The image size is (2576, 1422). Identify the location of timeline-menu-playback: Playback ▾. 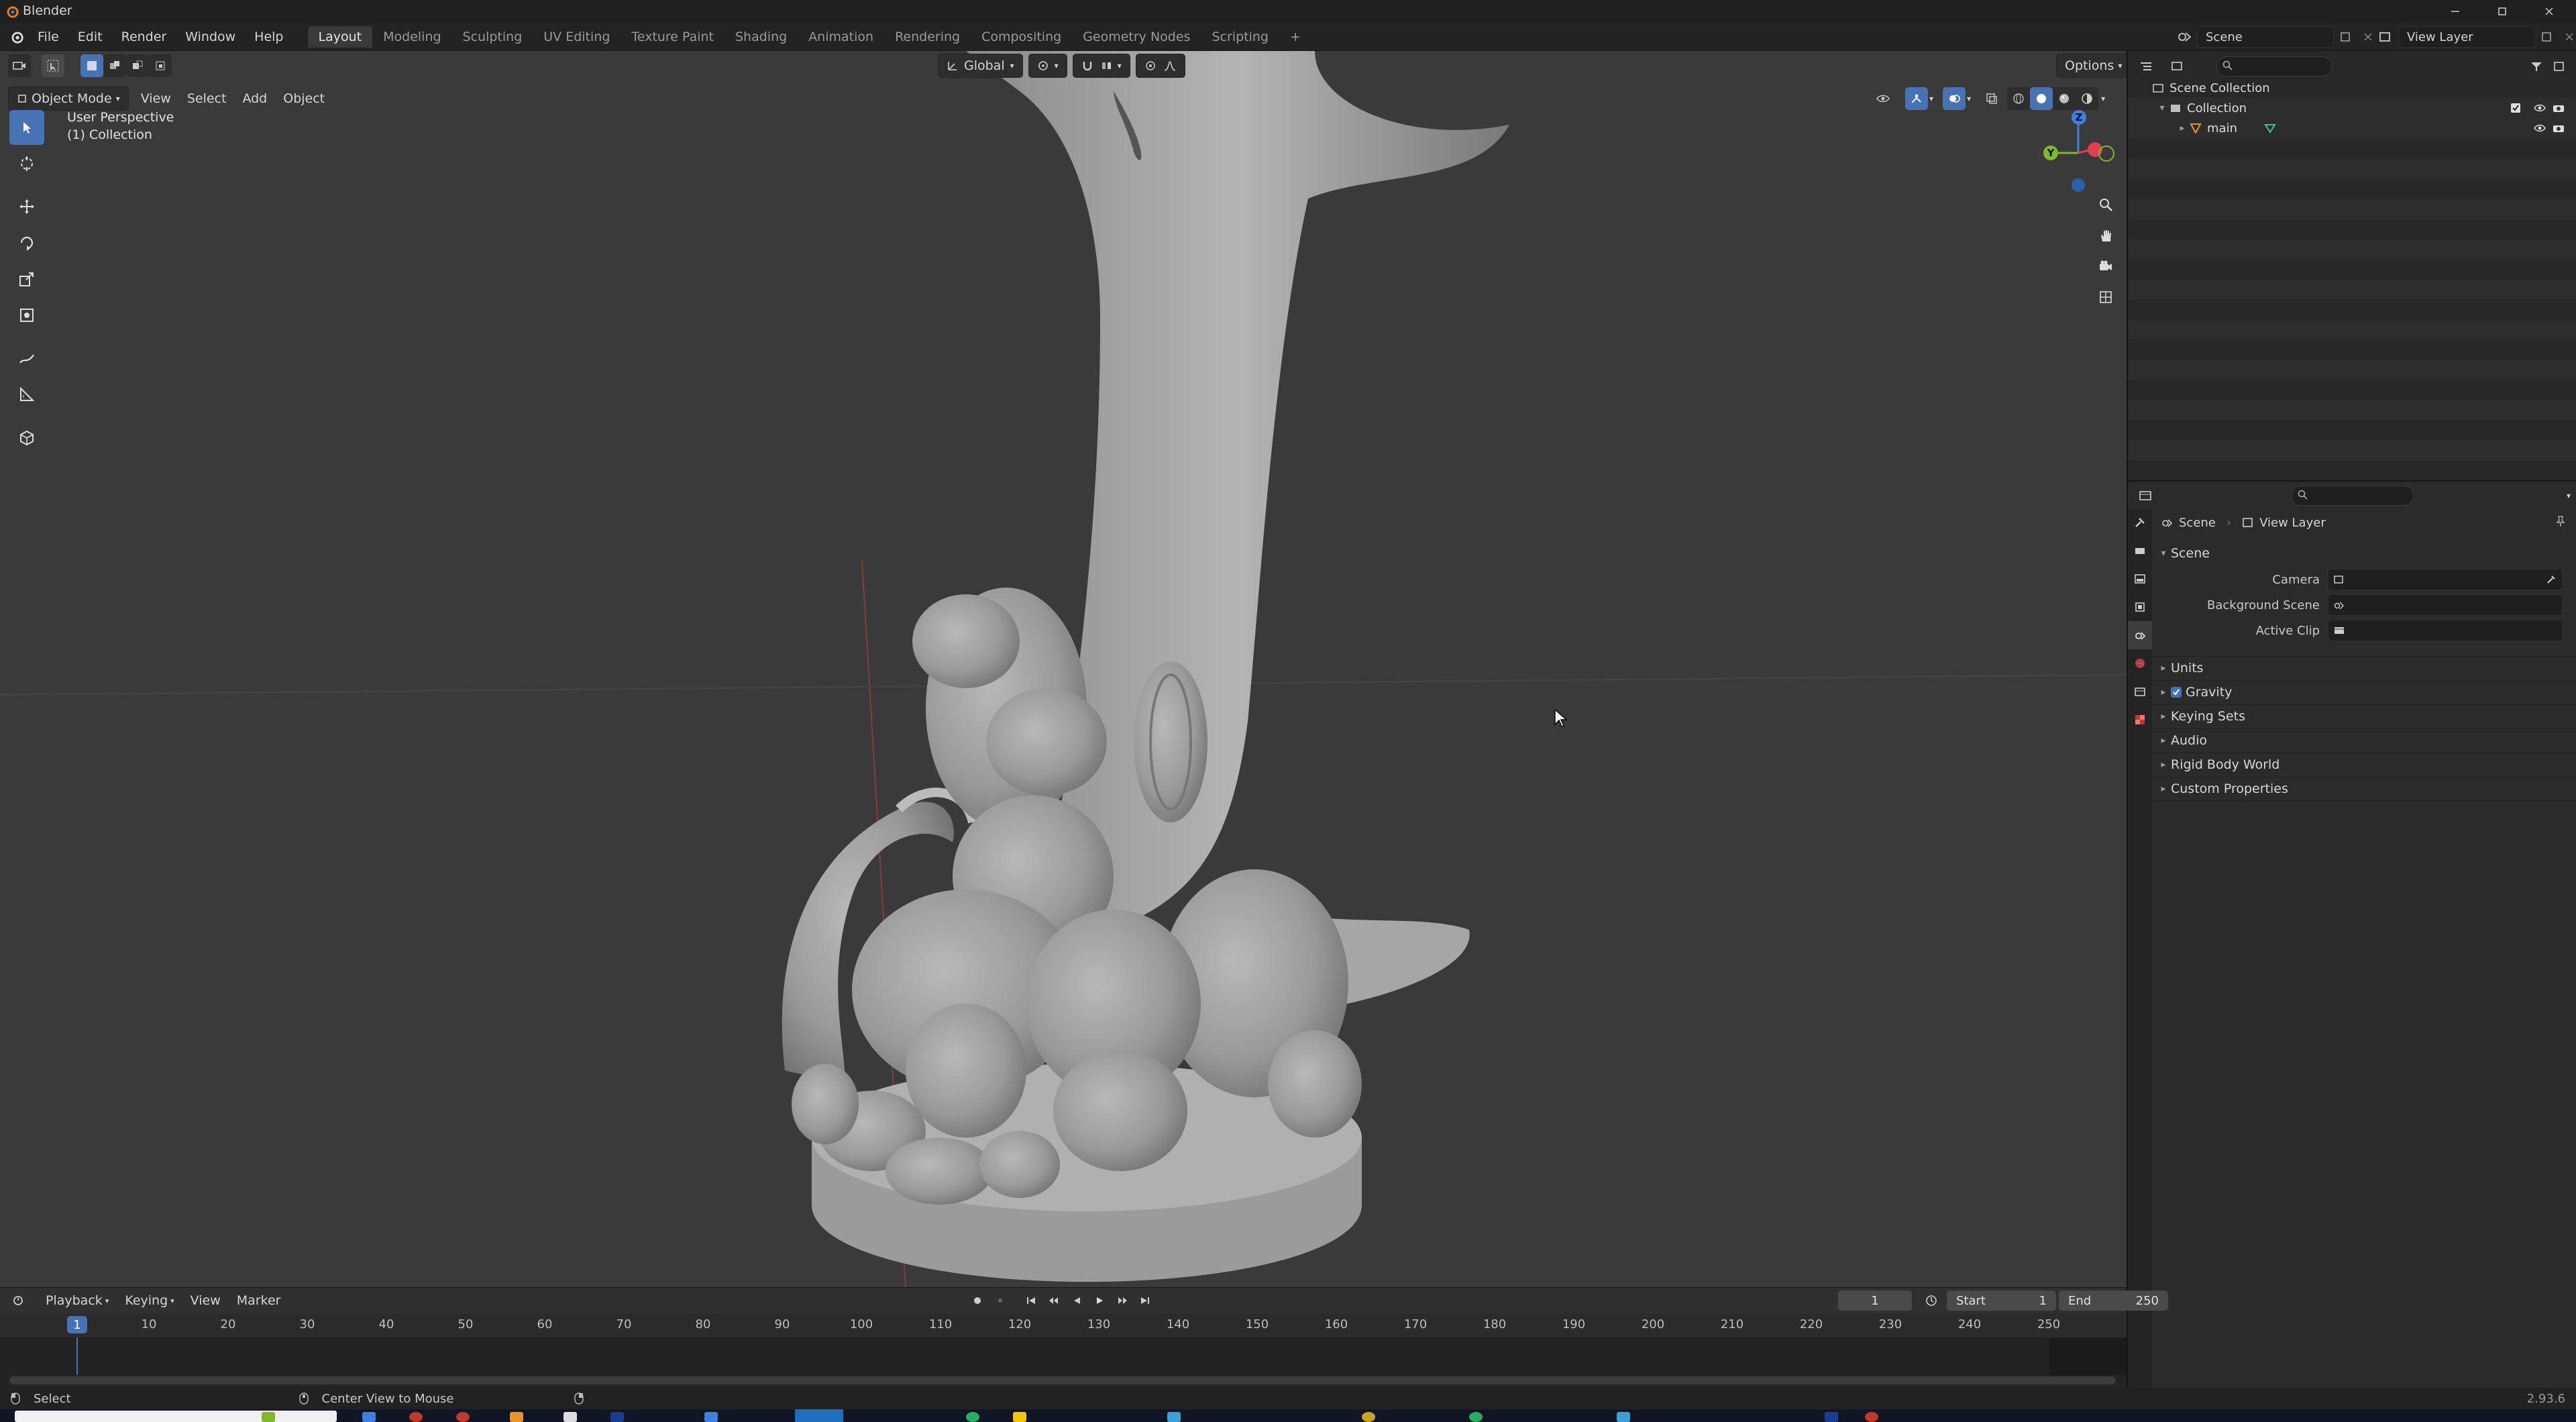
(77, 1300).